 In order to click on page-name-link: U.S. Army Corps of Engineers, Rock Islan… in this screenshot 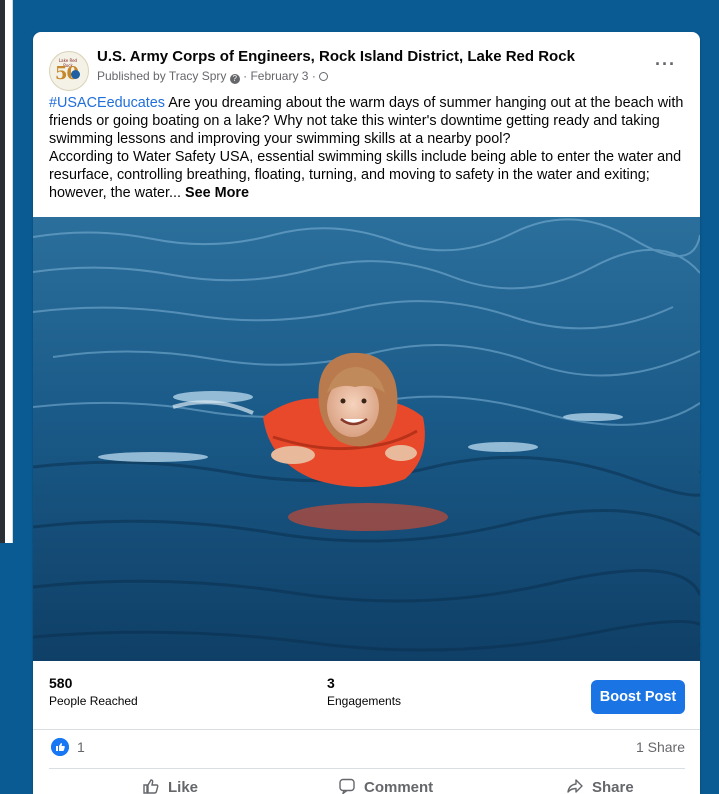, I will do `click(336, 56)`.